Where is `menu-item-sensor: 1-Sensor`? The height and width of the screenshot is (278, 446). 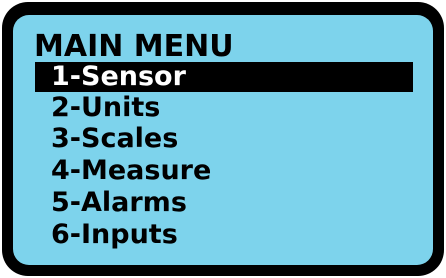 menu-item-sensor: 1-Sensor is located at coordinates (224, 77).